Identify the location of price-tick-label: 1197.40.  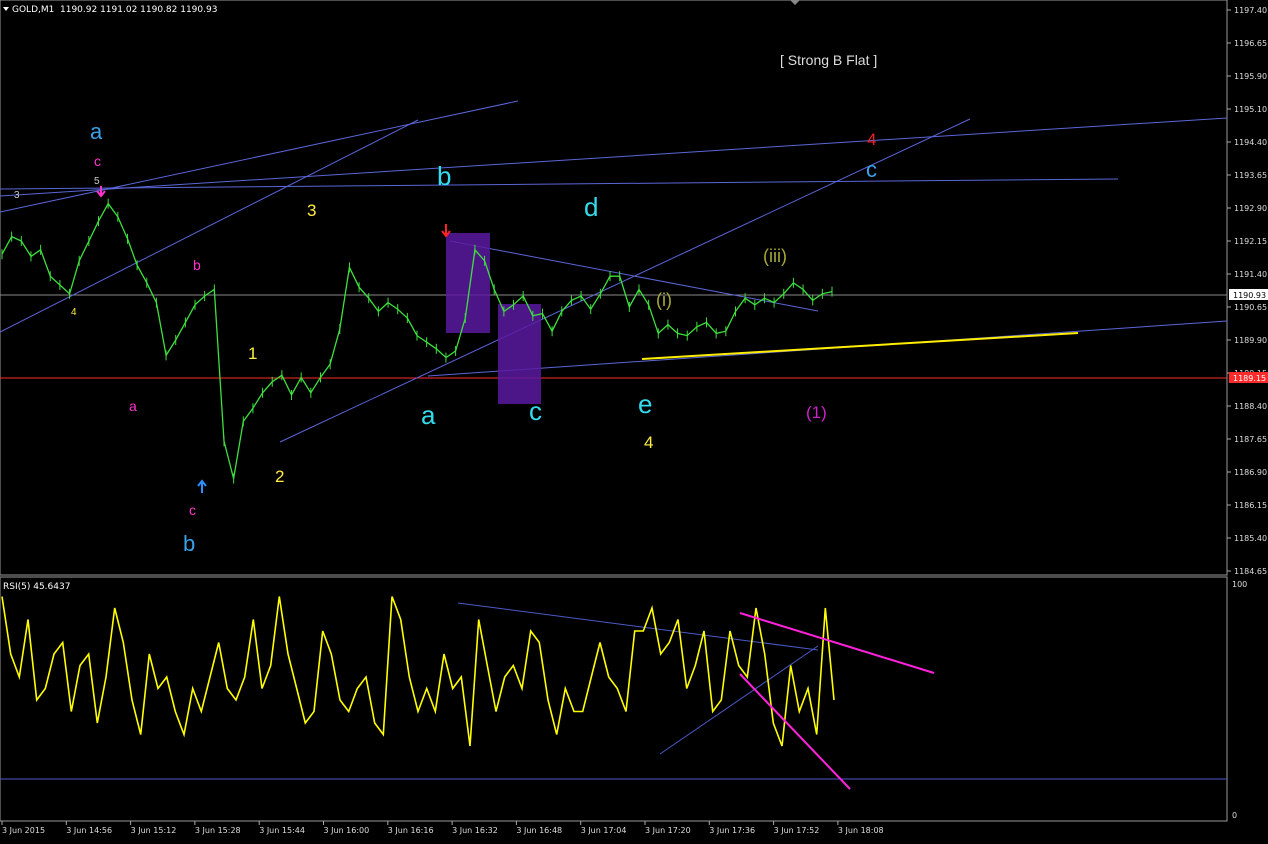
(1250, 10).